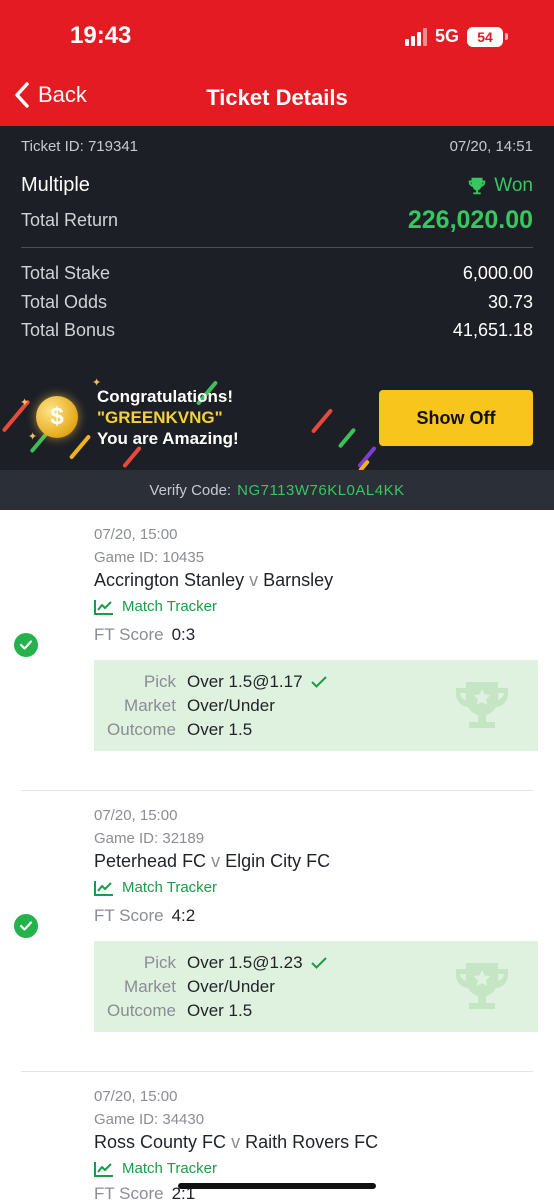 The height and width of the screenshot is (1200, 554). I want to click on pick-row: Pick Over 1.5@1.23, so click(210, 963).